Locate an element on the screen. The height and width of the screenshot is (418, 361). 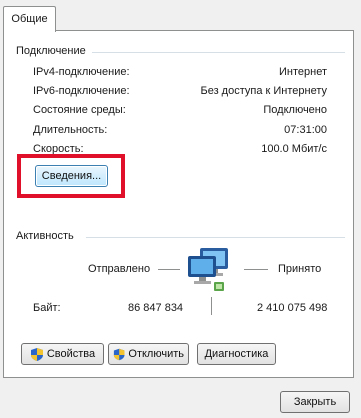
close-button: Закрыть is located at coordinates (315, 402).